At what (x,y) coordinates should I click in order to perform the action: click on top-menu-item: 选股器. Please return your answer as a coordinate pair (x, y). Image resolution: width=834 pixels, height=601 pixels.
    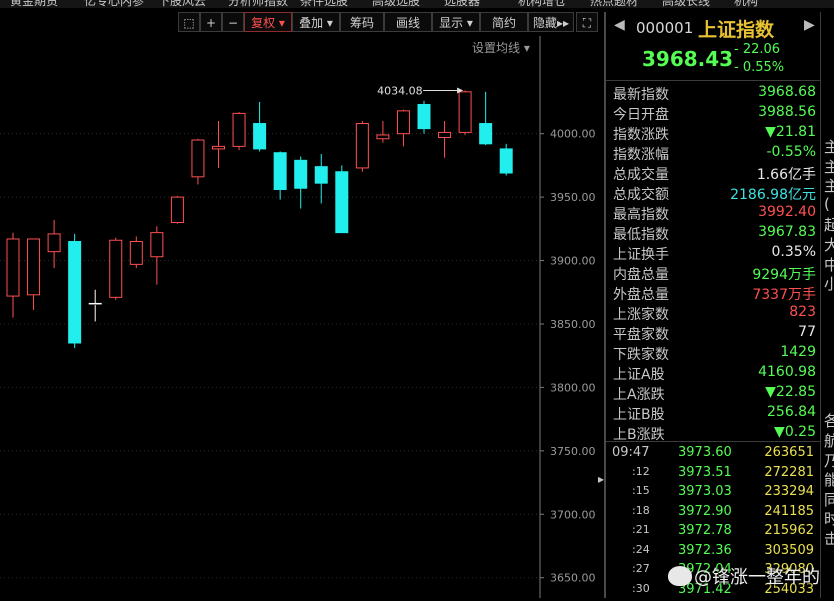
    Looking at the image, I should click on (462, 4).